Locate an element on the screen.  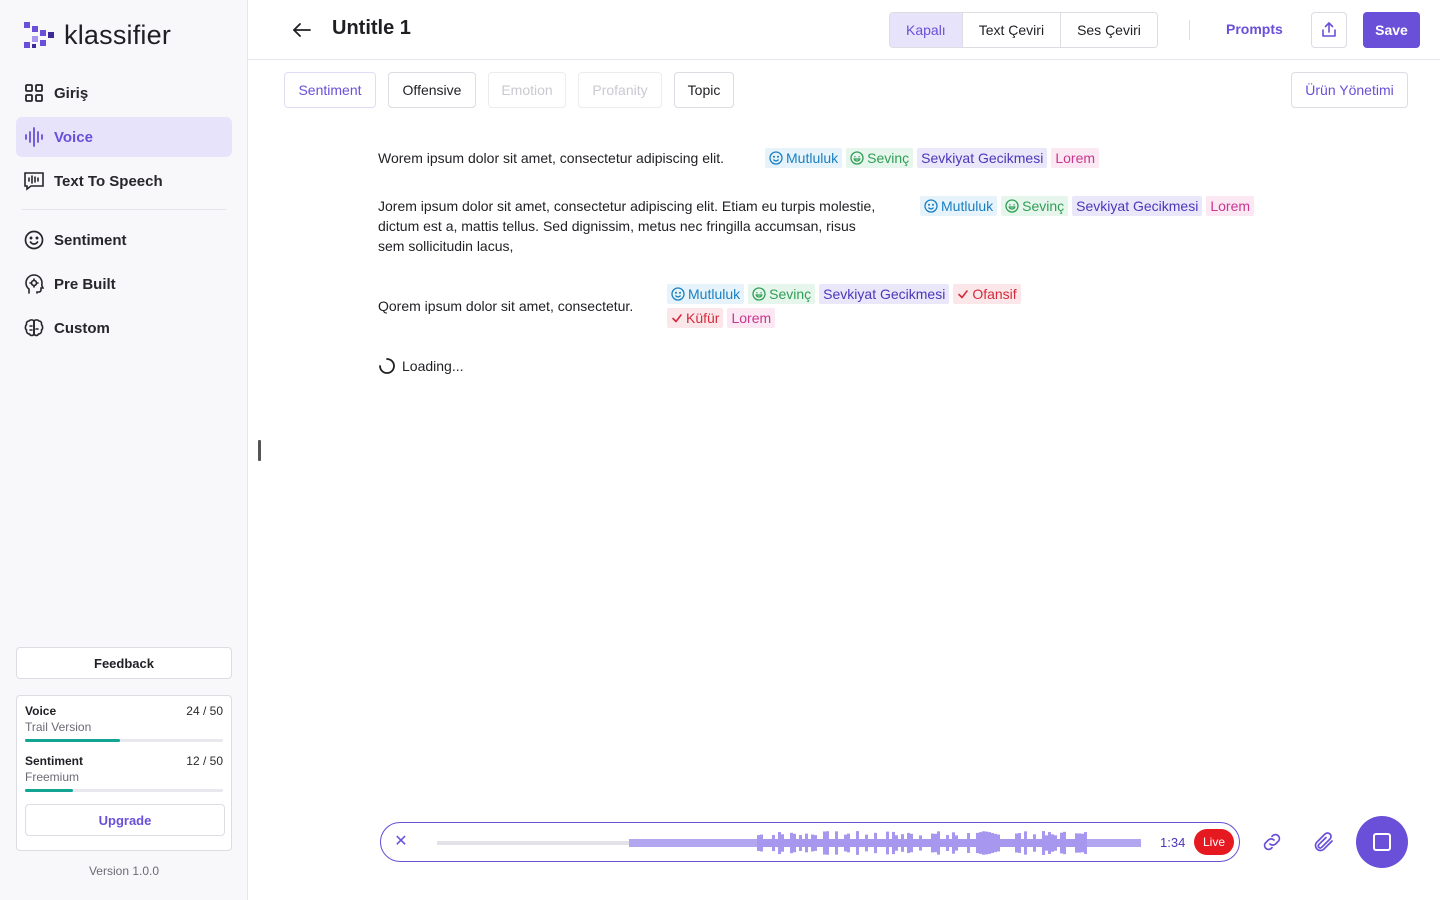
filter-profanity: Profanity is located at coordinates (620, 90).